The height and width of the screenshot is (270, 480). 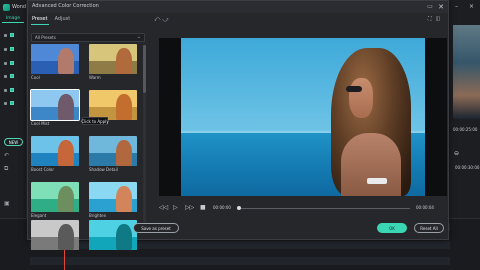 What do you see at coordinates (175, 207) in the screenshot?
I see `play-icon: ▷` at bounding box center [175, 207].